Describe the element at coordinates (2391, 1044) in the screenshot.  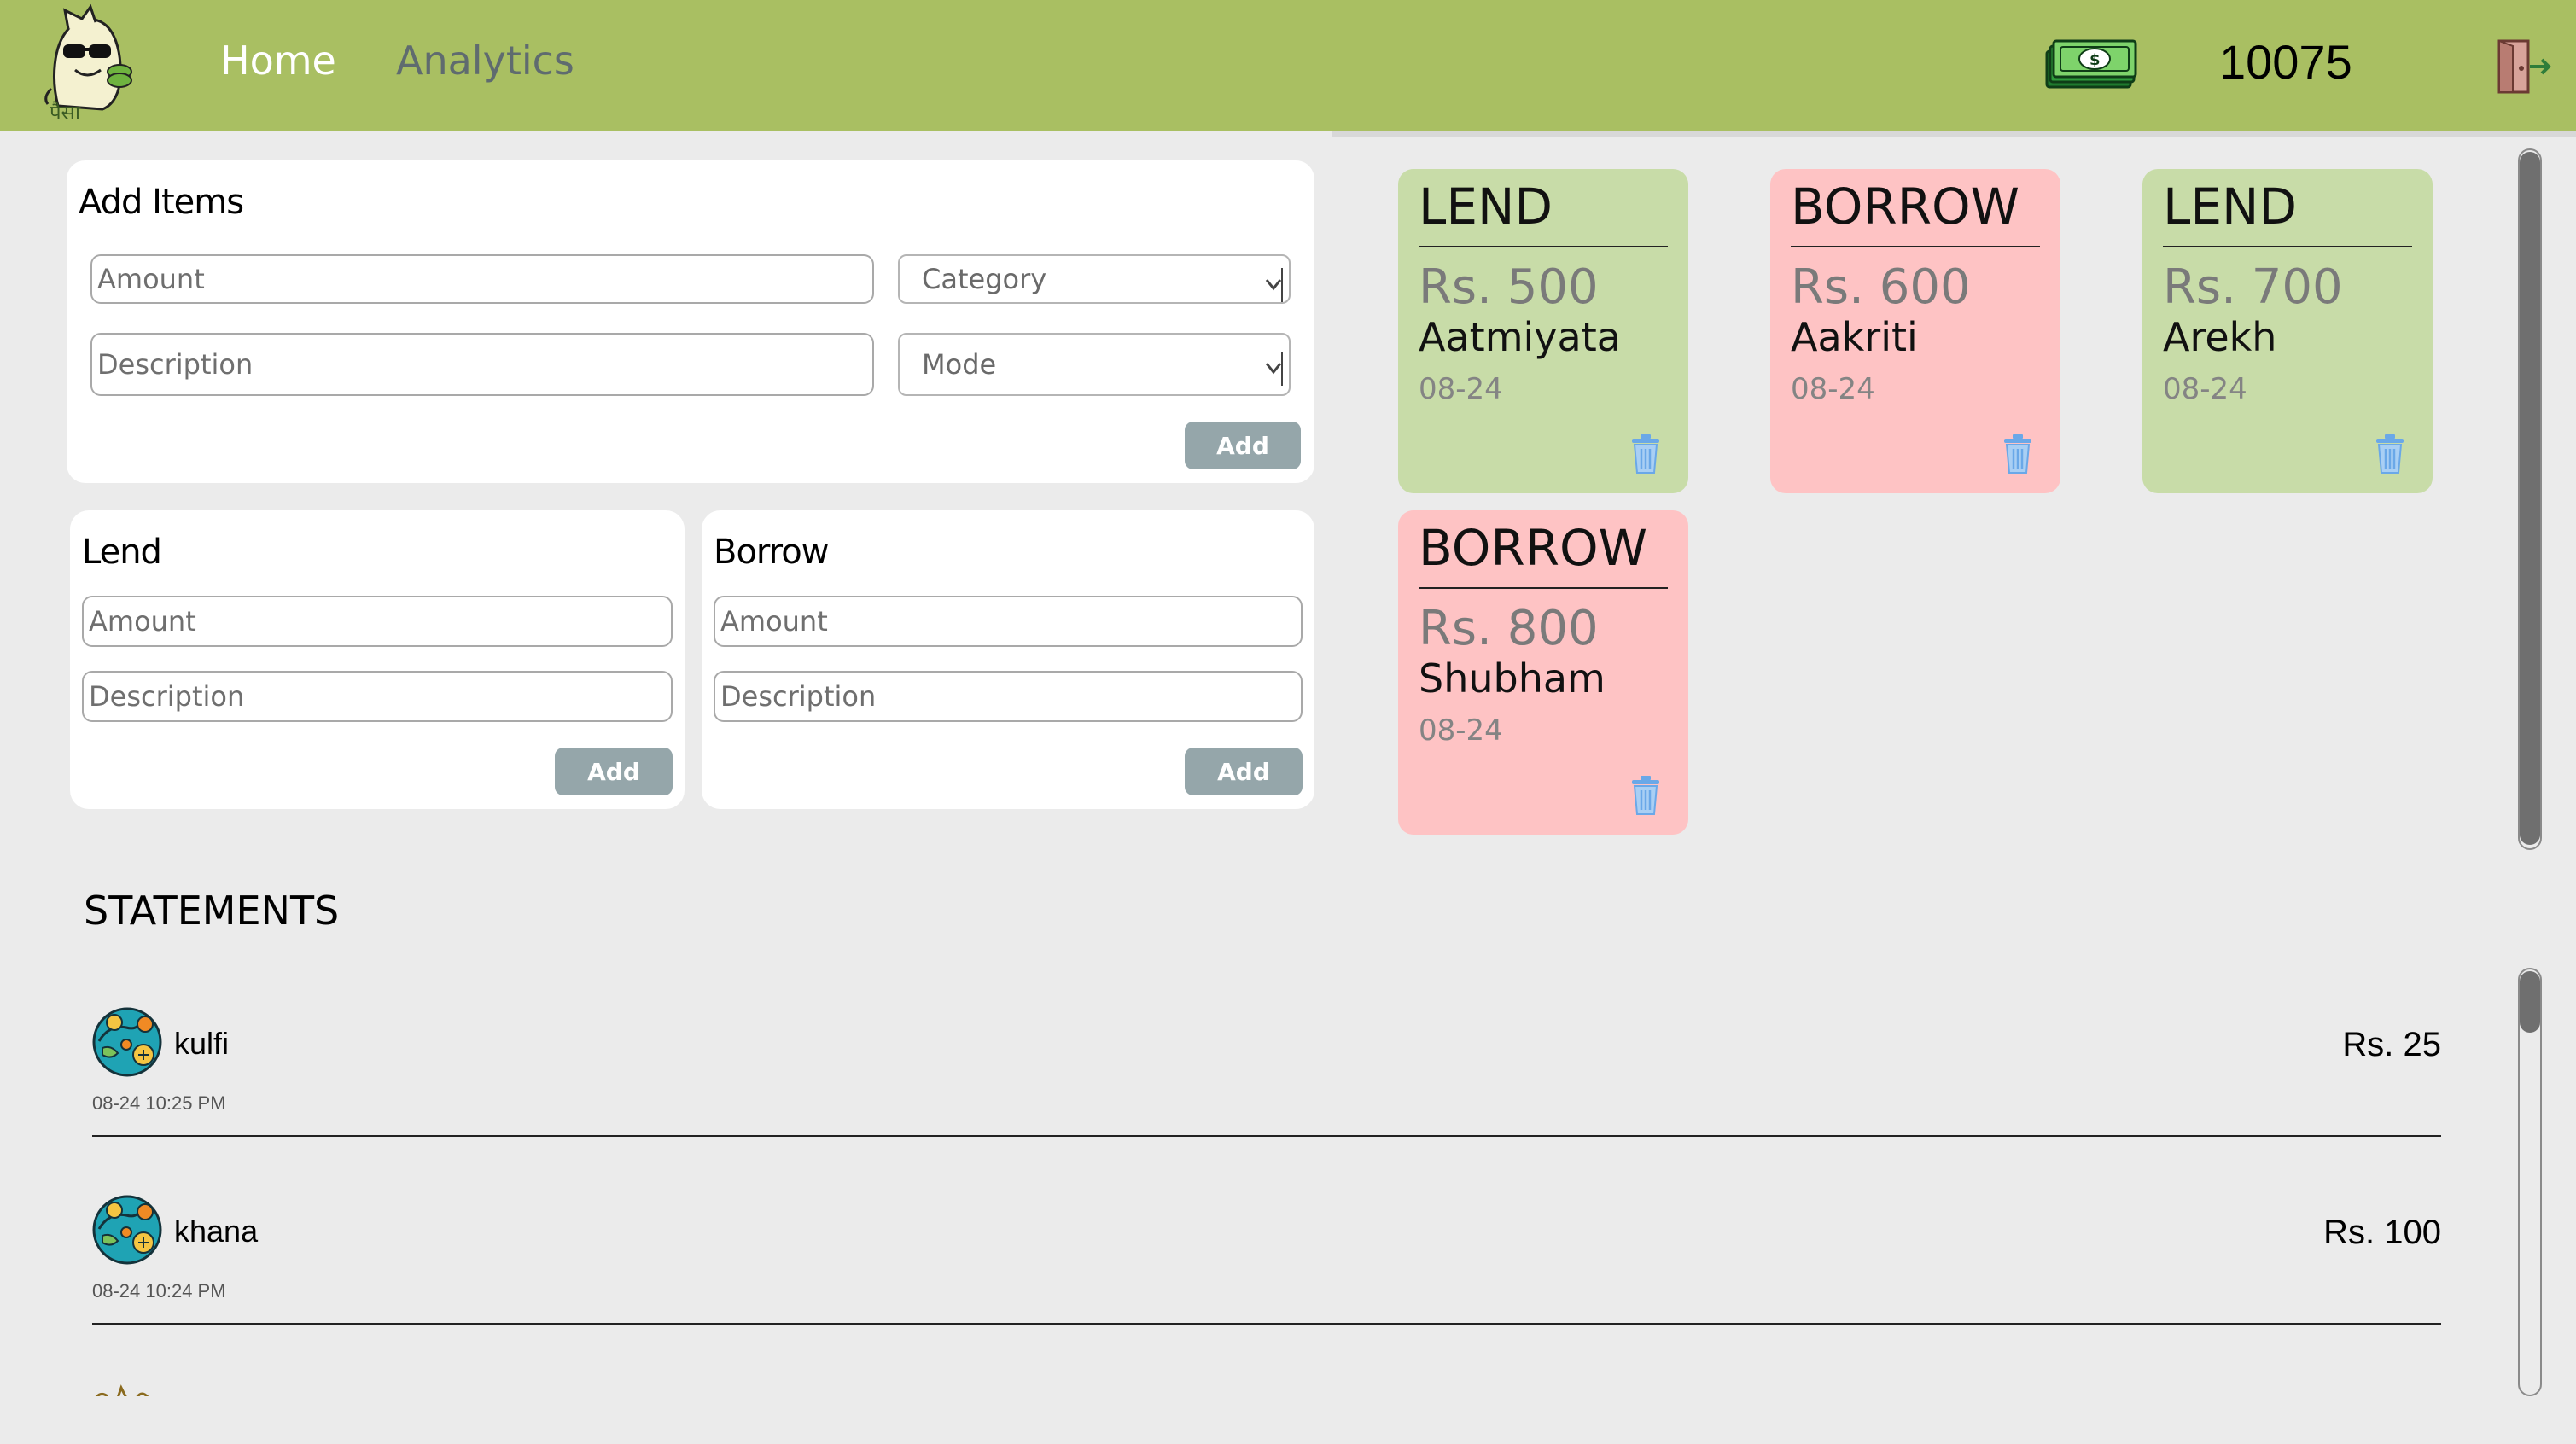
I see `statement-amount: Rs. 25` at that location.